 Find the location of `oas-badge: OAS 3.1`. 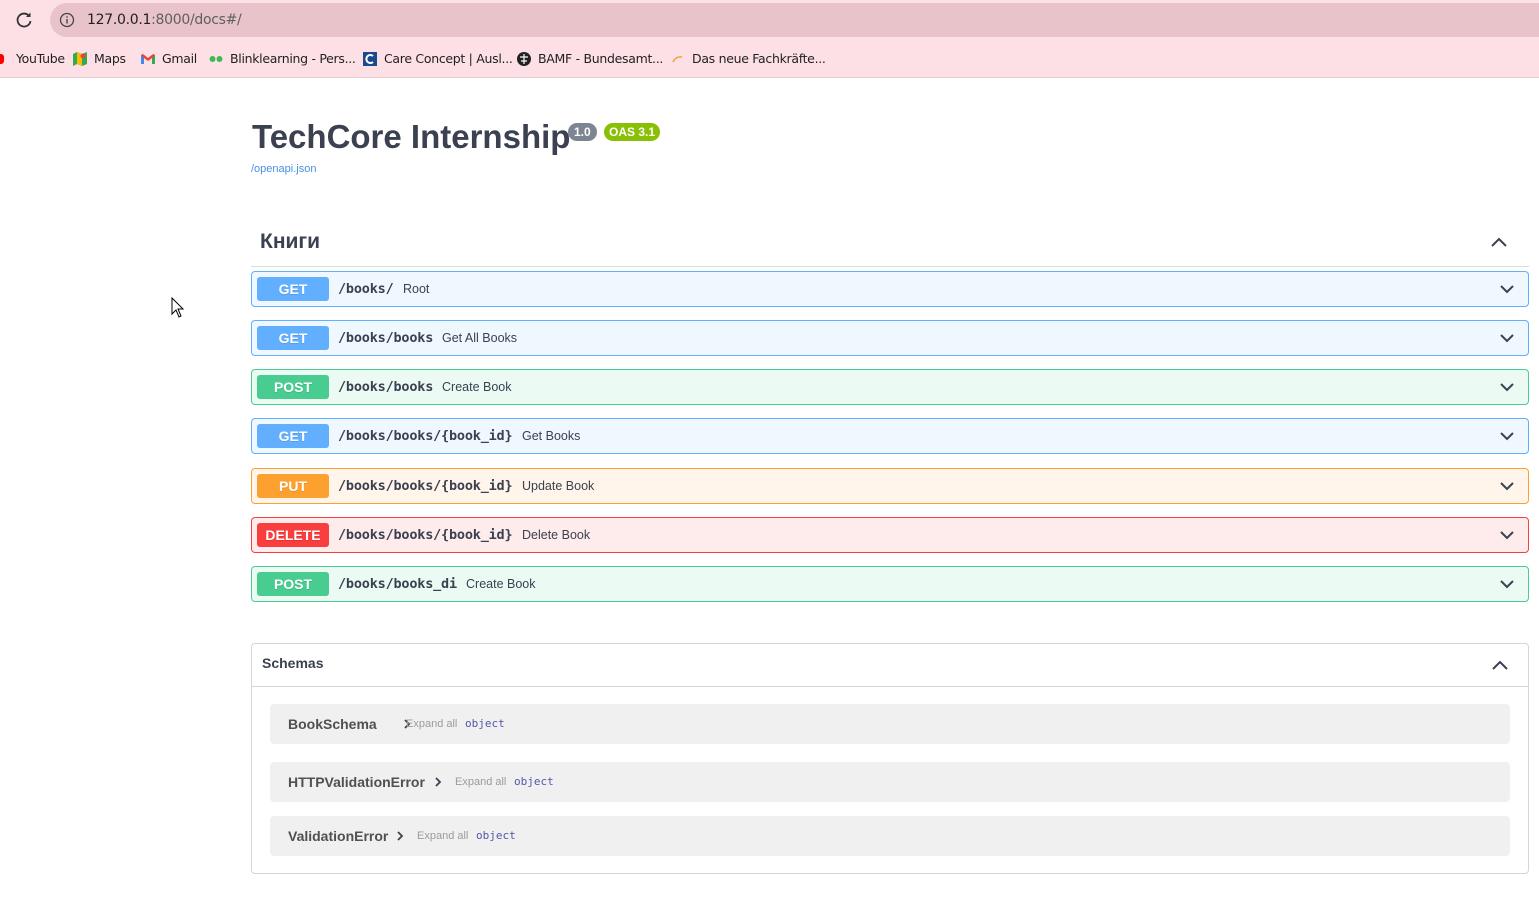

oas-badge: OAS 3.1 is located at coordinates (632, 132).